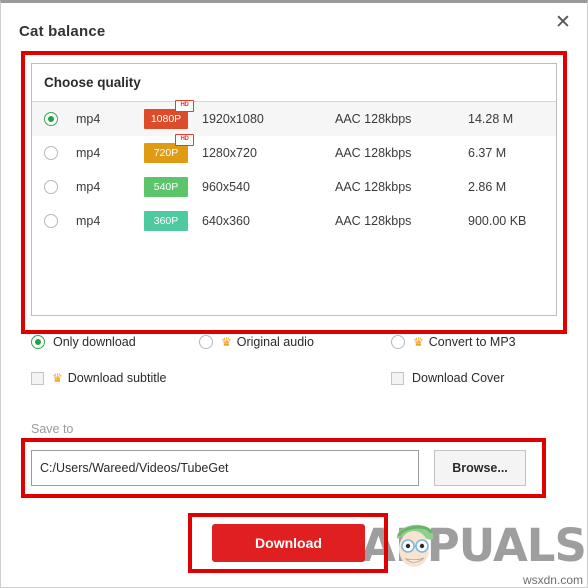 The image size is (588, 588). Describe the element at coordinates (487, 187) in the screenshot. I see `quality-size: 2.86 M` at that location.